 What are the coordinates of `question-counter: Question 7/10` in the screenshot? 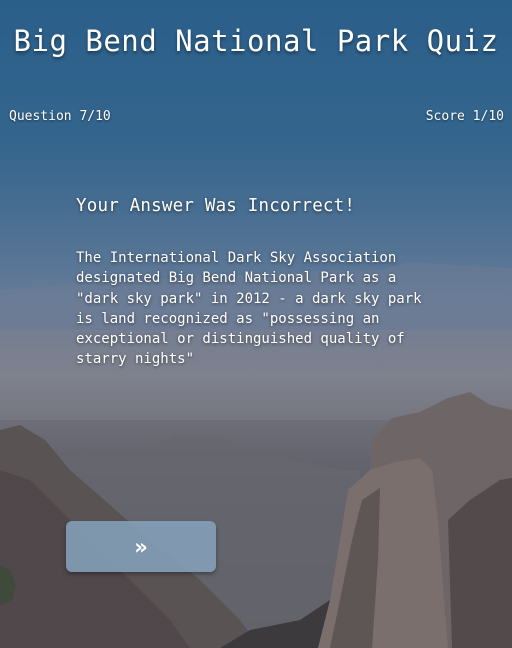 It's located at (60, 116).